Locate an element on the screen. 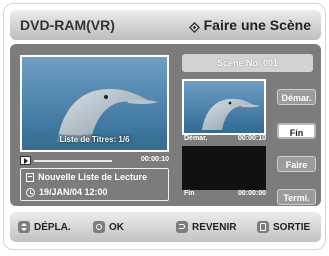 Image resolution: width=329 pixels, height=256 pixels. playlist-date-row: 19/JAN/04 12:00 is located at coordinates (67, 192).